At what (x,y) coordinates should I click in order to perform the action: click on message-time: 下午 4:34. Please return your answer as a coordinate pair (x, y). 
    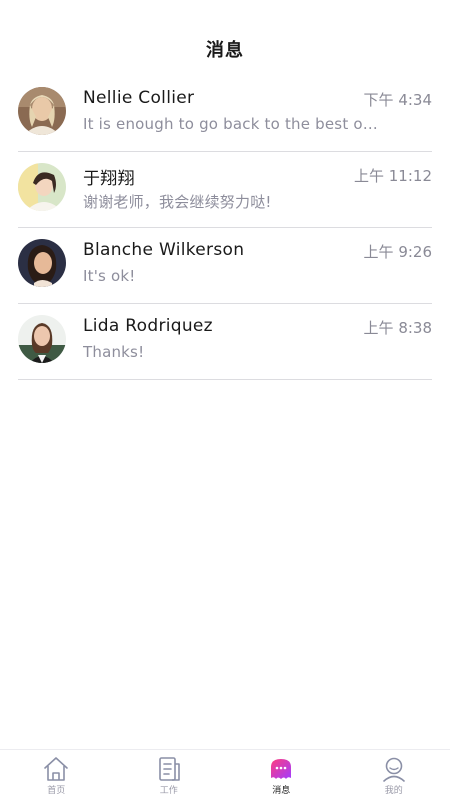
    Looking at the image, I should click on (397, 100).